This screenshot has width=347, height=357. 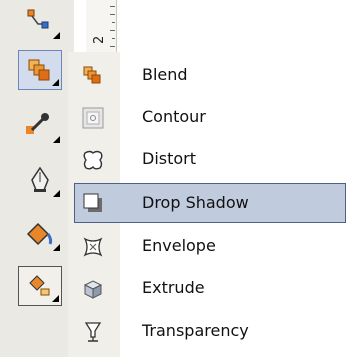 I want to click on menu-item-envelope: Envelope, so click(x=207, y=246).